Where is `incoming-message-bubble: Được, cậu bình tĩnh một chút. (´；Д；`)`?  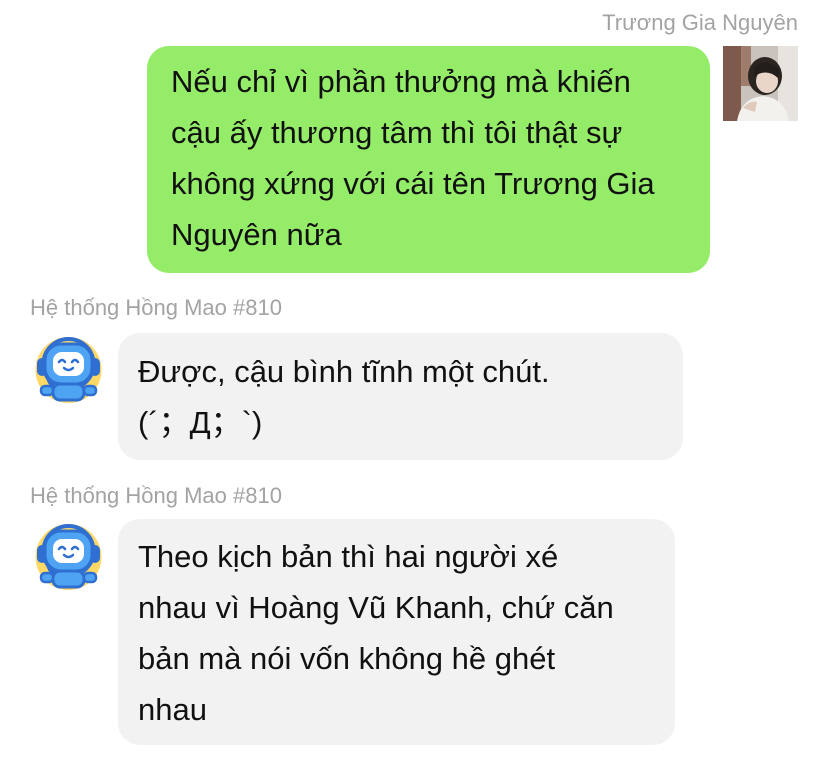 incoming-message-bubble: Được, cậu bình tĩnh một chút. (´；Д；`) is located at coordinates (400, 396).